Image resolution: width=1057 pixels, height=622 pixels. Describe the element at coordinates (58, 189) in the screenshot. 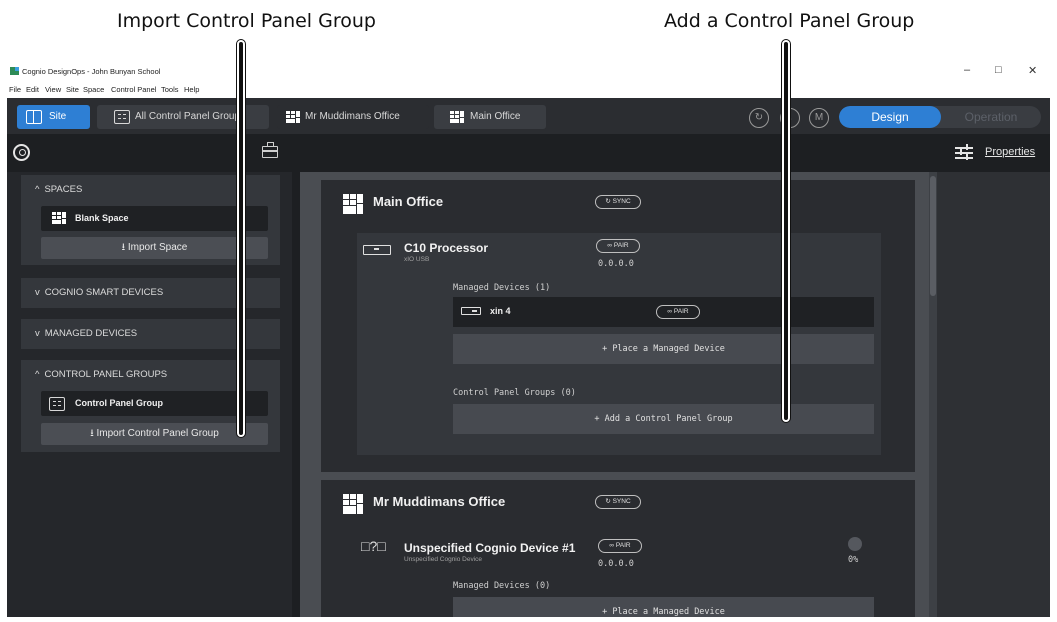

I see `section-spaces-header: ^ SPACES` at that location.